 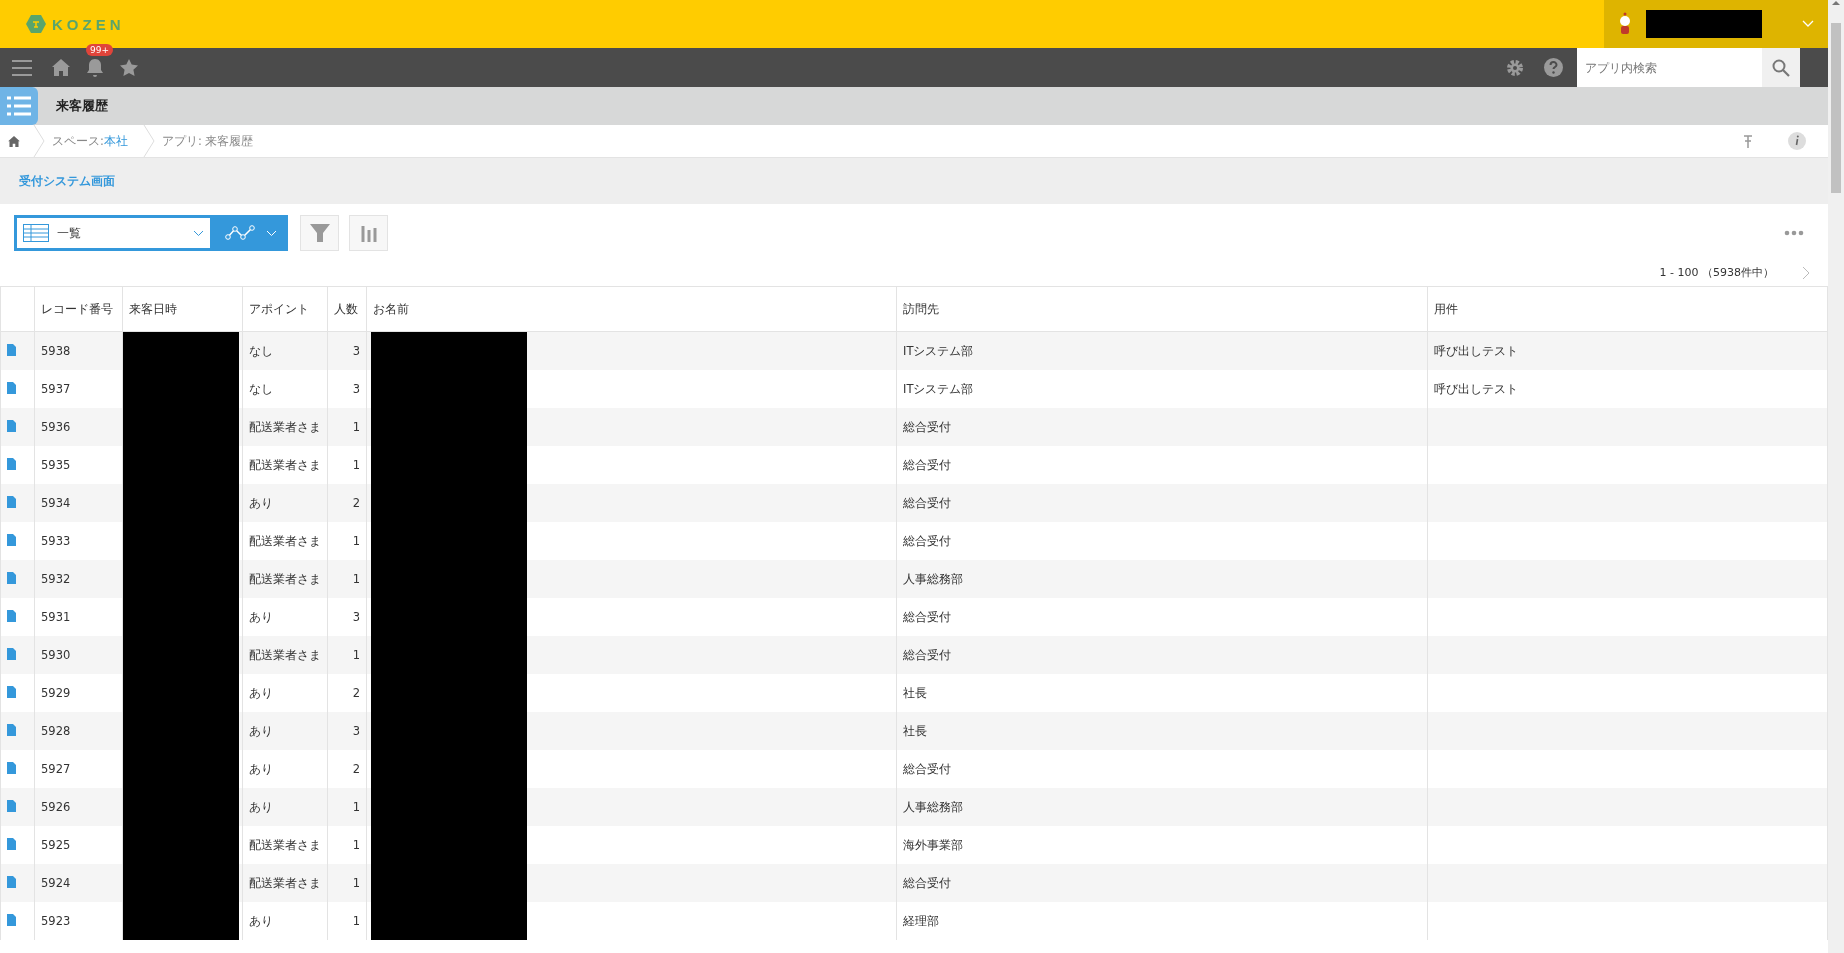 I want to click on table-cell: 5935, so click(x=56, y=465).